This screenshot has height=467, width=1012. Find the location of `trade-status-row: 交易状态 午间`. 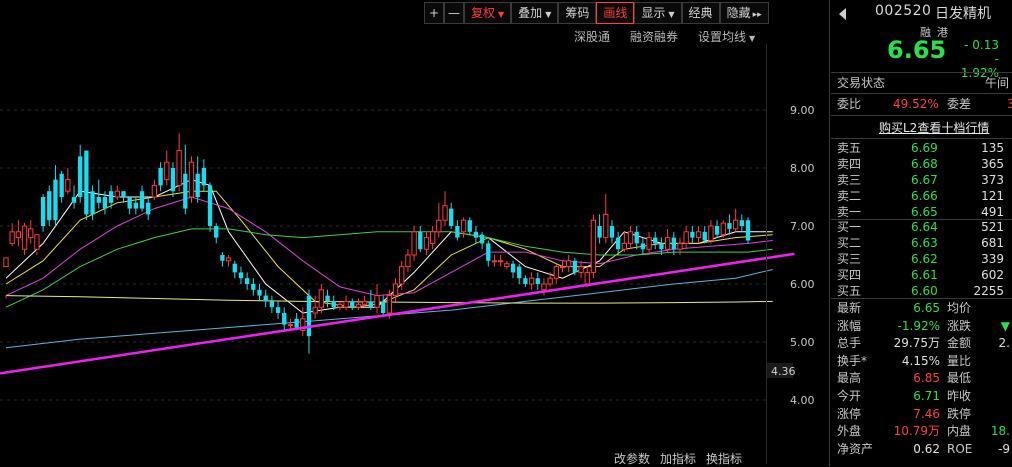

trade-status-row: 交易状态 午间 is located at coordinates (923, 83).